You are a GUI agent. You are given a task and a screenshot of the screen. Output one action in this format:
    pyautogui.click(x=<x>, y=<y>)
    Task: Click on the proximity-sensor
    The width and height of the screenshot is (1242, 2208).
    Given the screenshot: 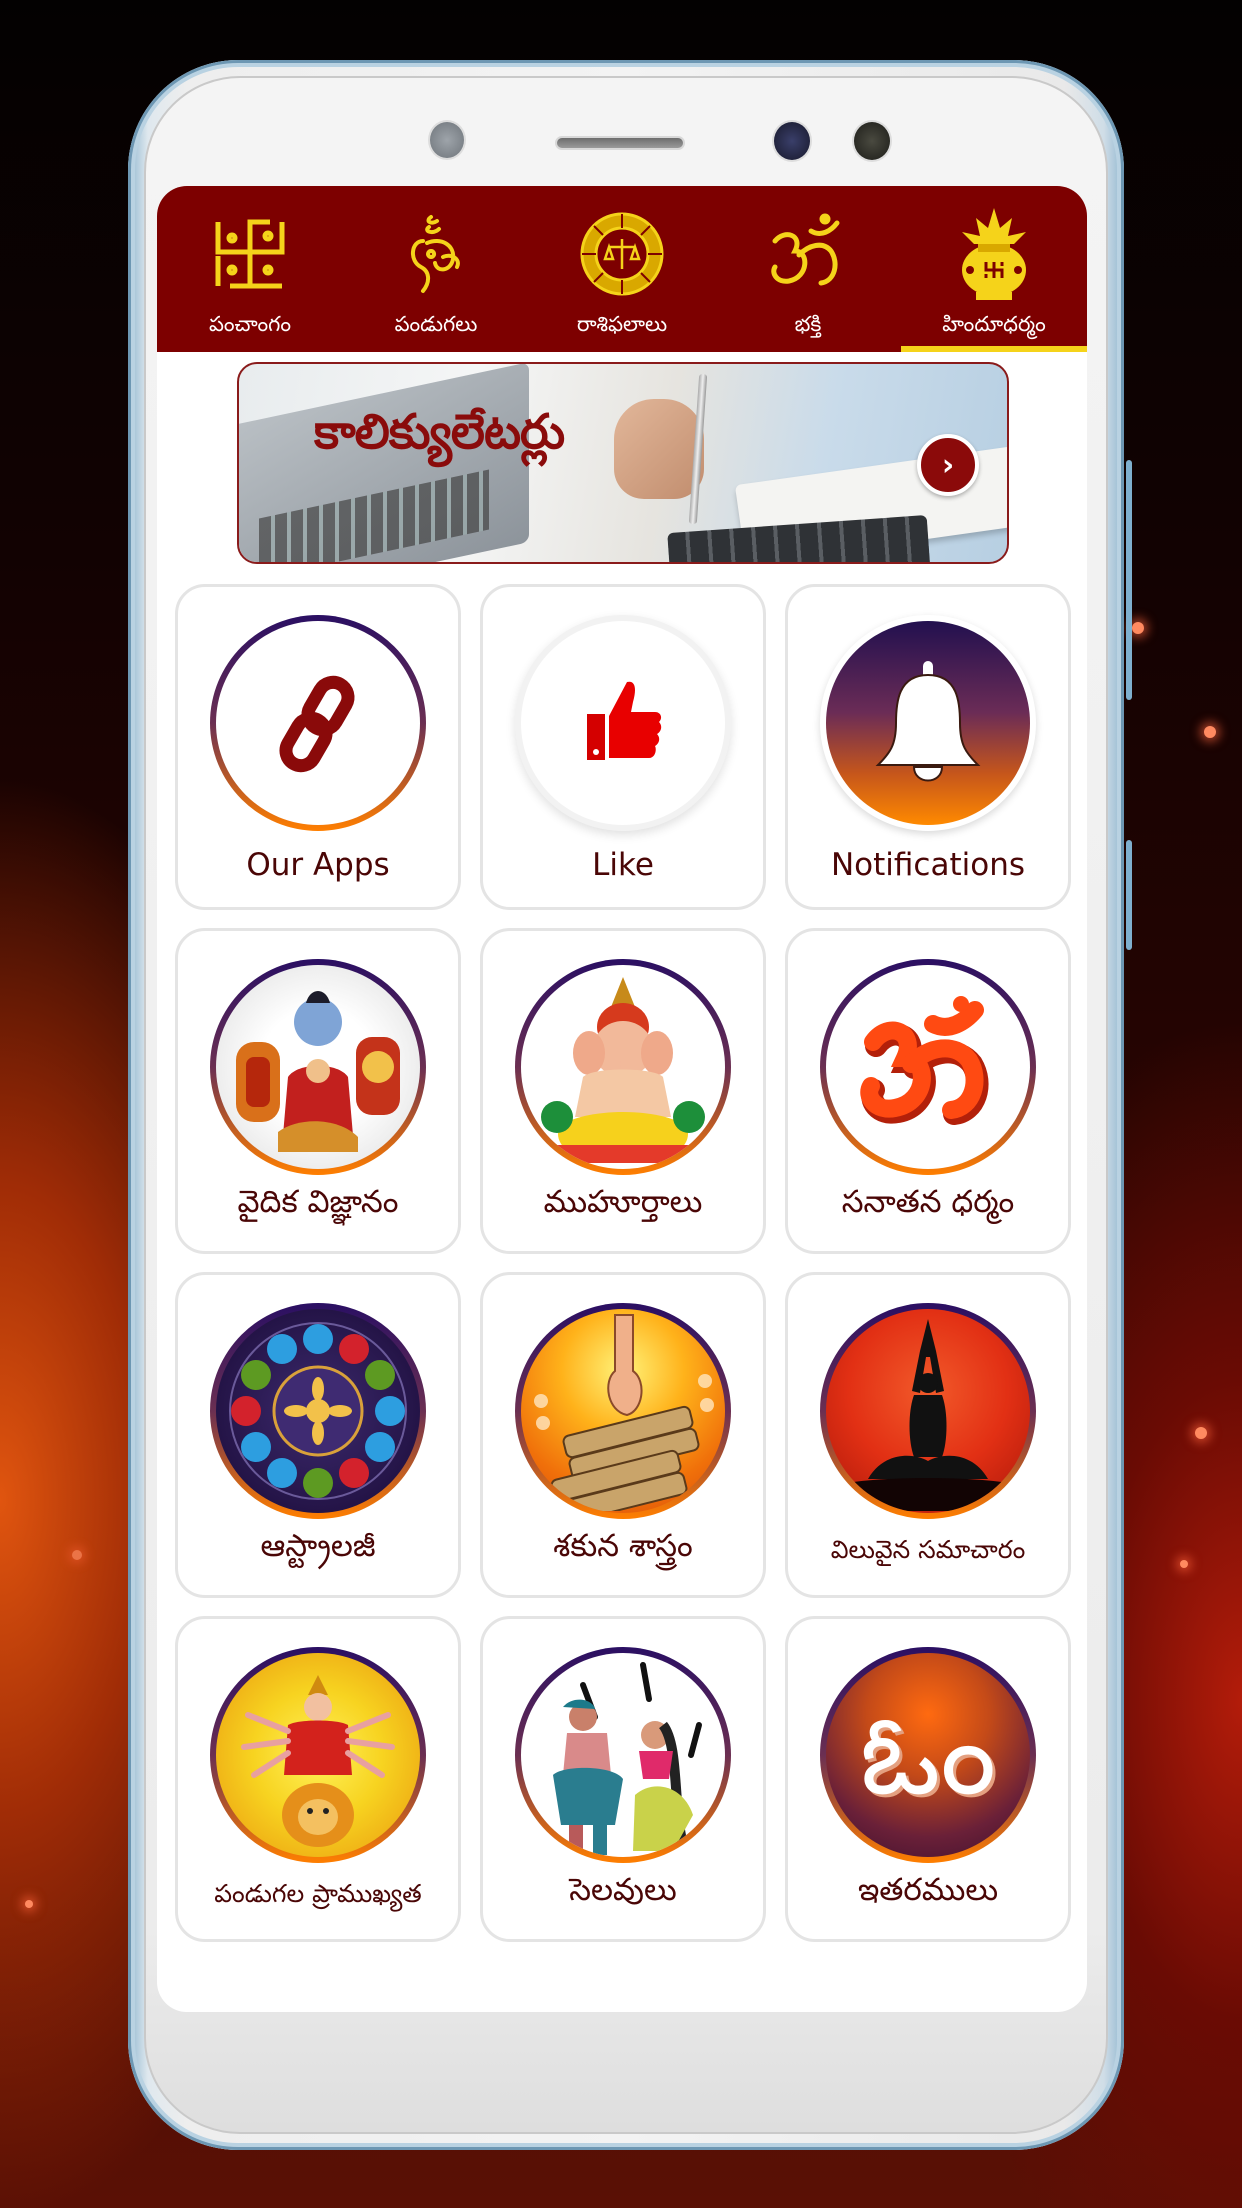 What is the action you would take?
    pyautogui.click(x=447, y=140)
    